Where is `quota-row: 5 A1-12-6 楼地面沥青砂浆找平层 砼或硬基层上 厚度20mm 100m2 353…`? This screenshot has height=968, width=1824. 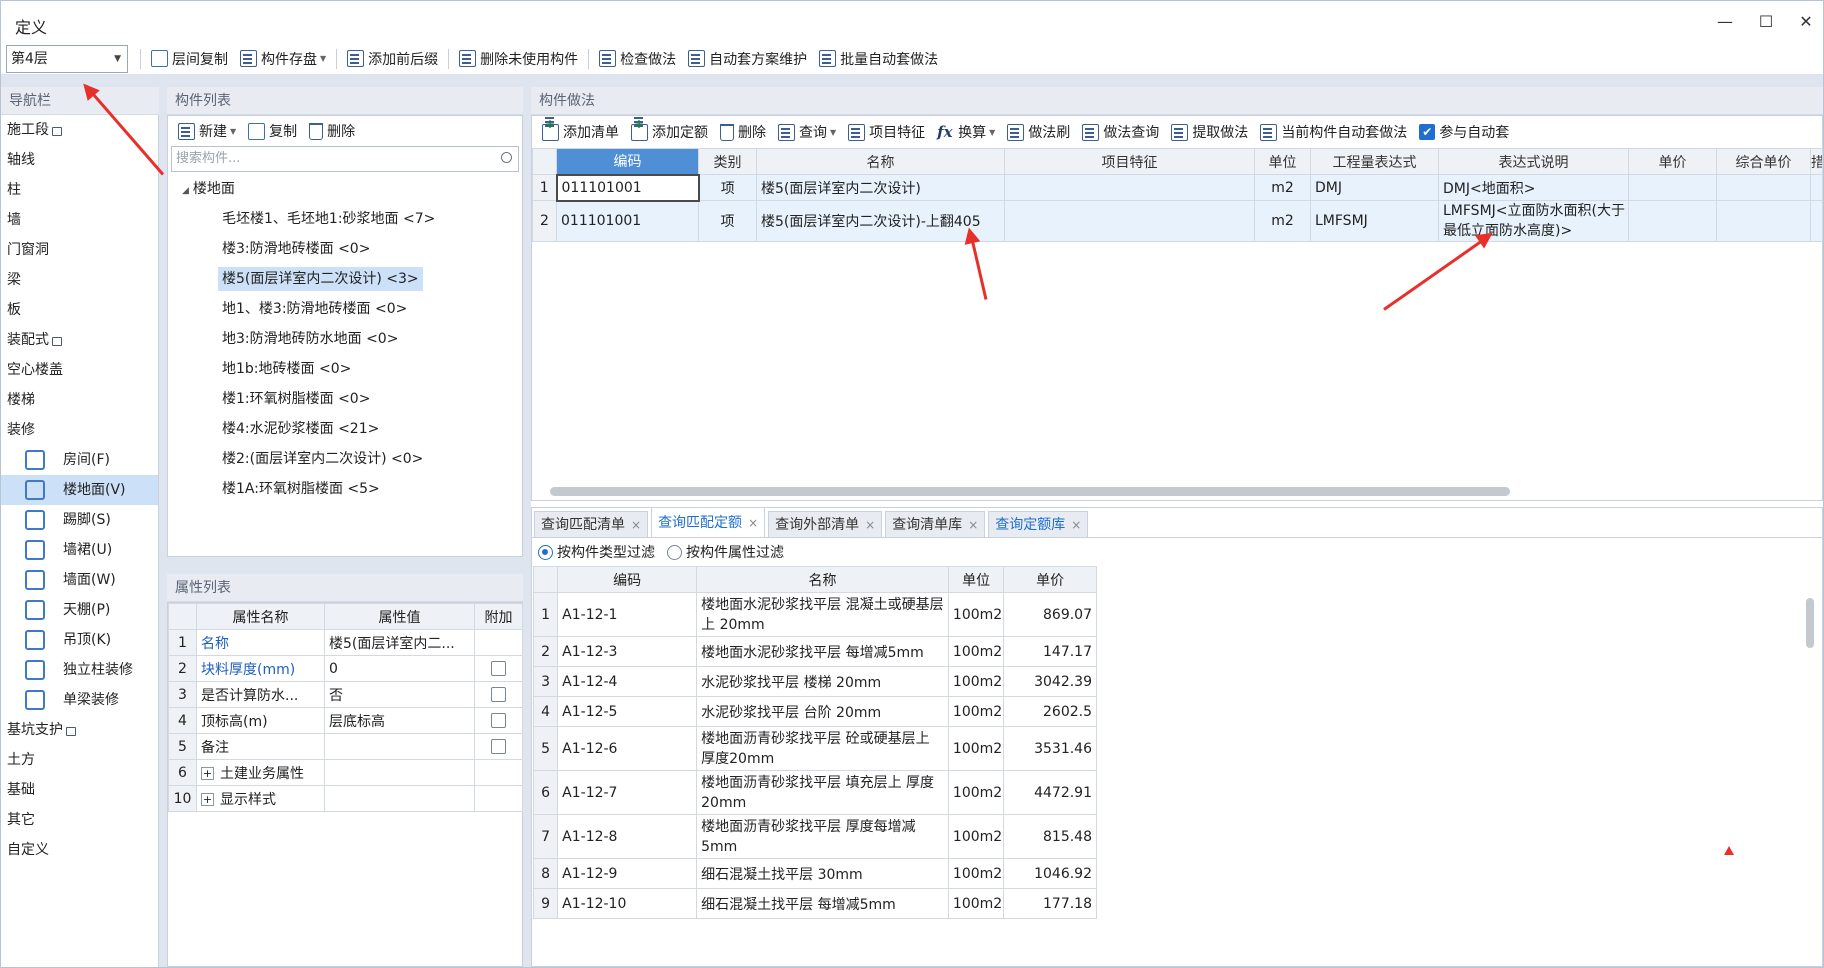 quota-row: 5 A1-12-6 楼地面沥青砂浆找平层 砼或硬基层上 厚度20mm 100m2 353… is located at coordinates (814, 748).